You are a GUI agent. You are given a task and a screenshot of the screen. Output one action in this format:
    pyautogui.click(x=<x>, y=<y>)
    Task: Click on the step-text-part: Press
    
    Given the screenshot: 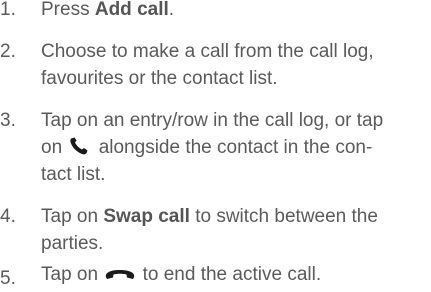 What is the action you would take?
    pyautogui.click(x=68, y=10)
    